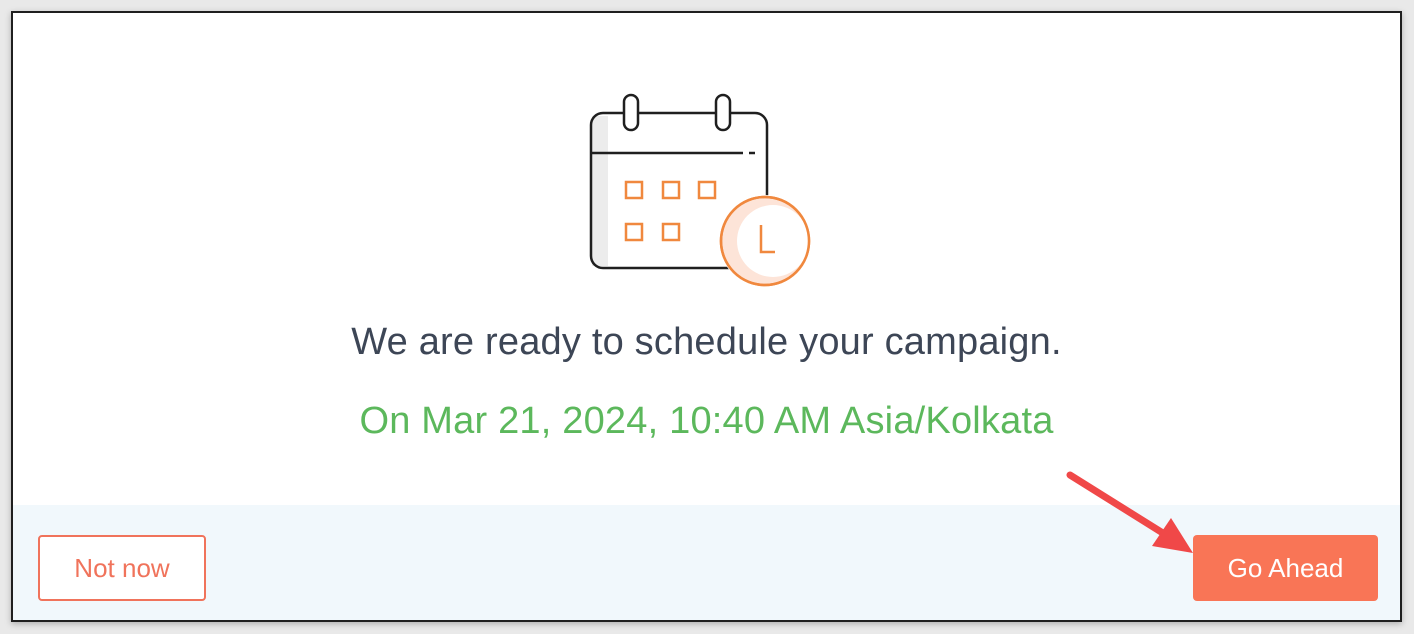 The width and height of the screenshot is (1414, 634). What do you see at coordinates (700, 190) in the screenshot?
I see `calendar-clock-icon` at bounding box center [700, 190].